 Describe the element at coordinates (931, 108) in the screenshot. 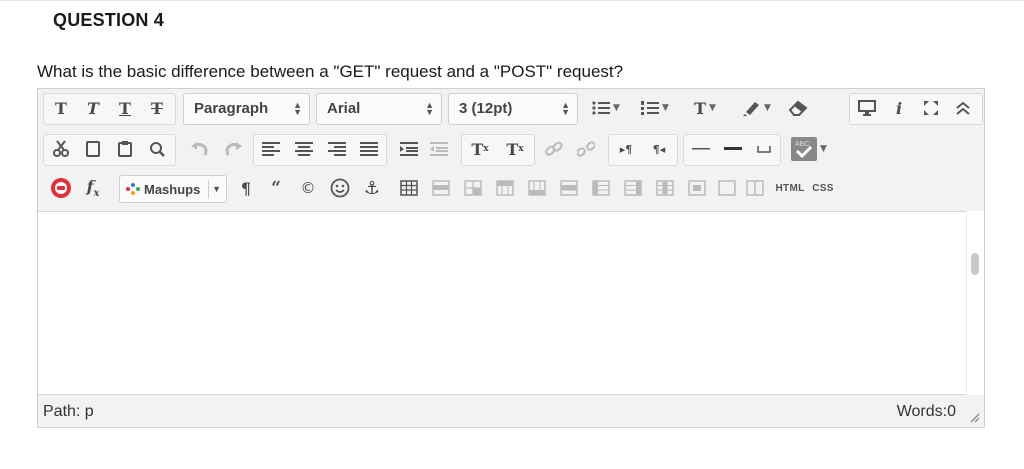

I see `fullscreen-button` at that location.